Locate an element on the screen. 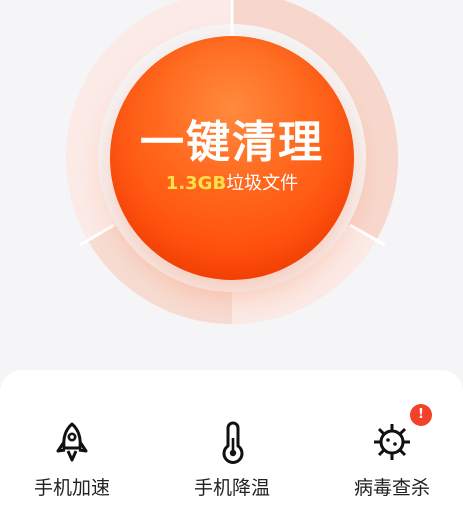 The height and width of the screenshot is (506, 463). junk-summary: 1.3GB垃圾文件 is located at coordinates (232, 184).